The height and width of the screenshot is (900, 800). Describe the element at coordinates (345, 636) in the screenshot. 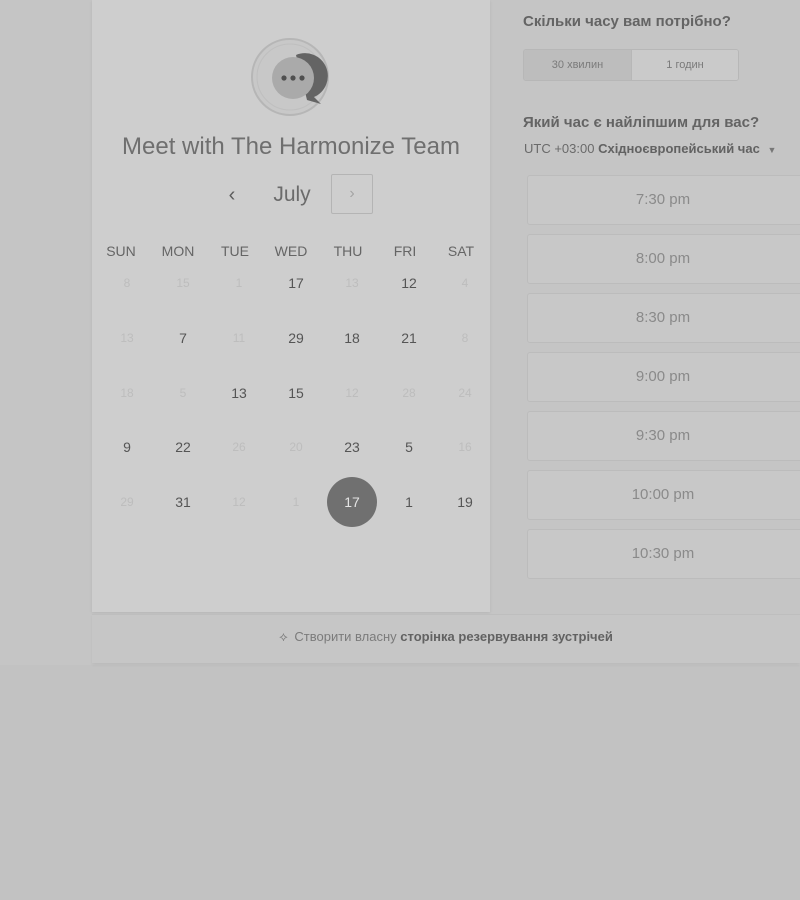

I see `footer-prefix: Створити власну` at that location.